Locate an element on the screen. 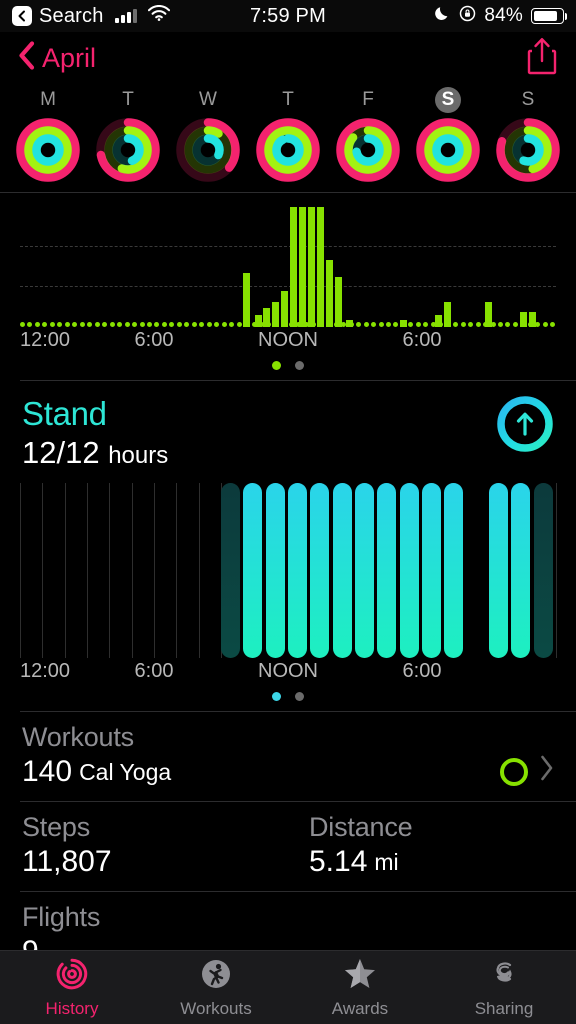 Image resolution: width=576 pixels, height=1024 pixels. back-button: April is located at coordinates (57, 58).